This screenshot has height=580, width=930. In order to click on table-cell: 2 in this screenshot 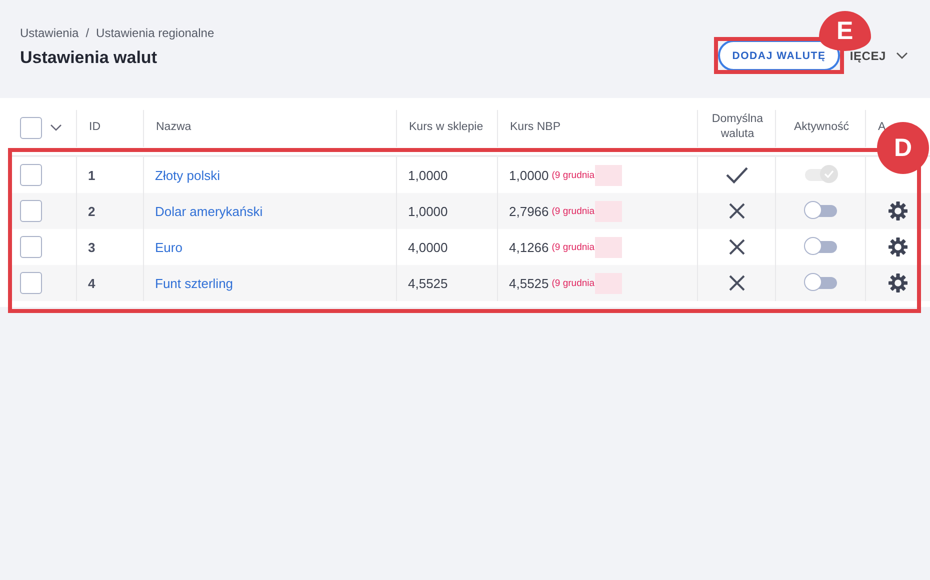, I will do `click(92, 211)`.